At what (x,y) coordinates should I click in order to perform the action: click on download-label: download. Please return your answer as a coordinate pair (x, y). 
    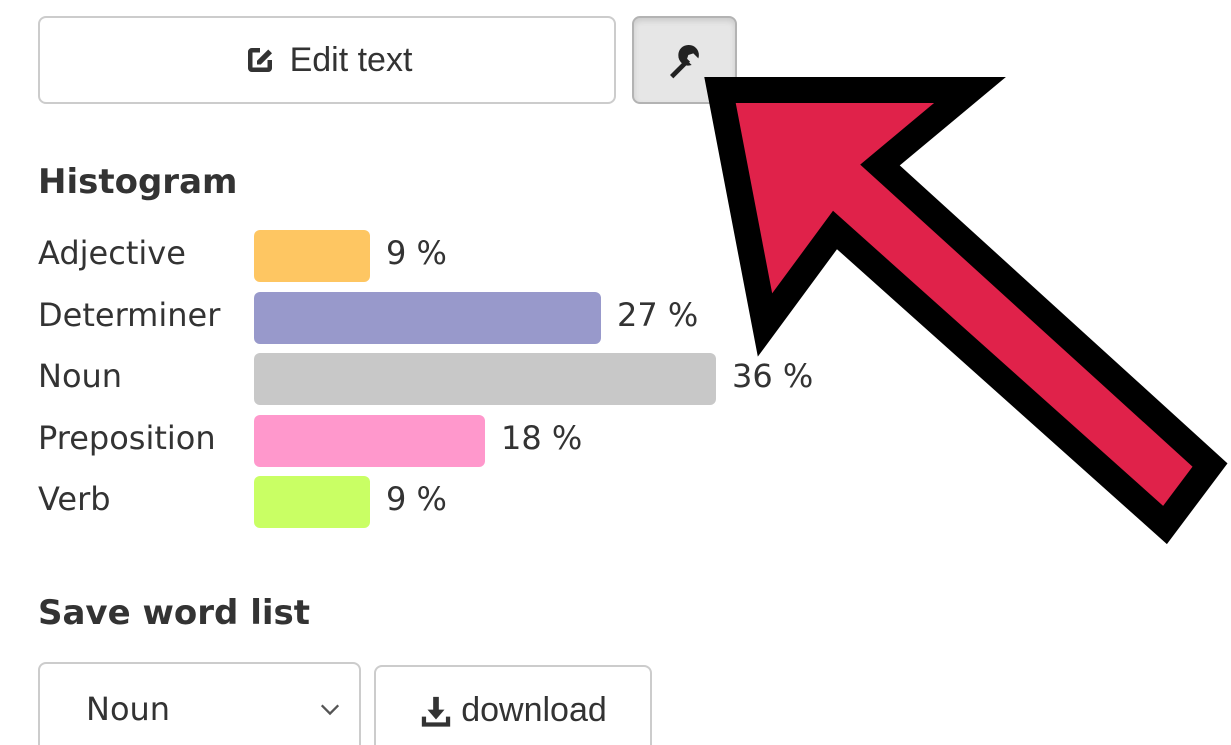
    Looking at the image, I should click on (534, 710).